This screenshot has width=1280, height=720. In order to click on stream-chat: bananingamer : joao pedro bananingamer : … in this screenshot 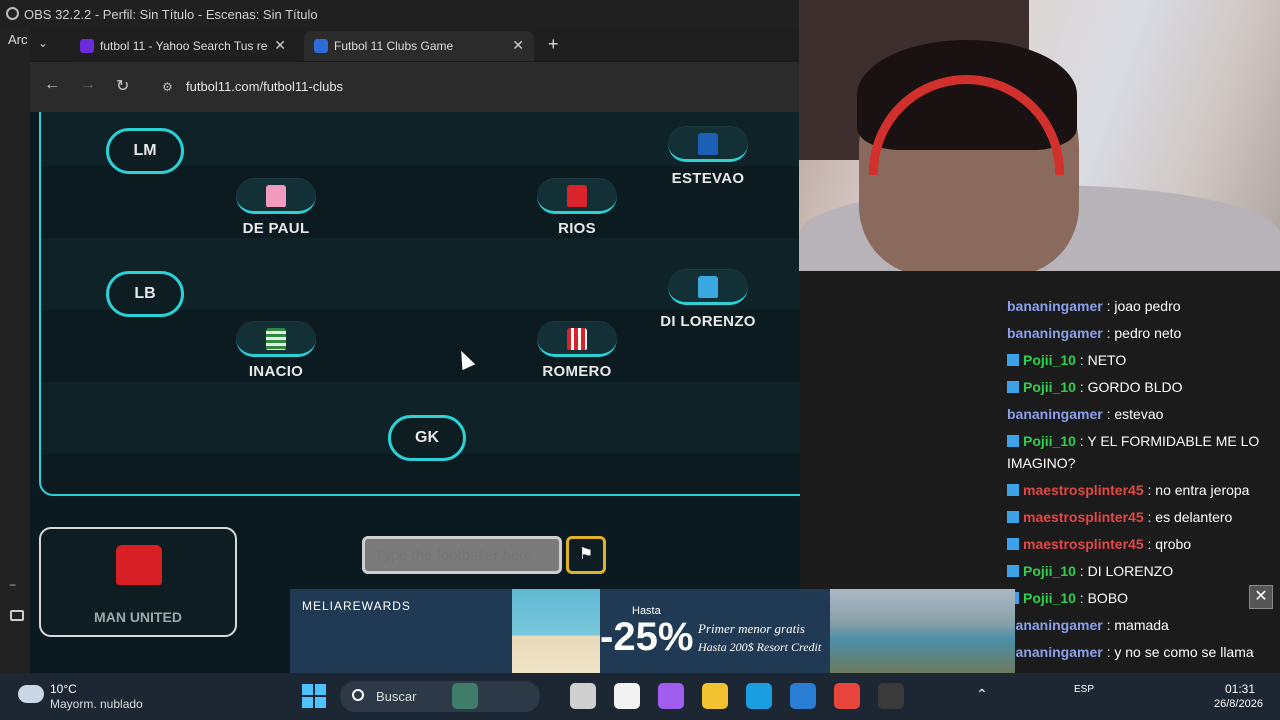, I will do `click(1140, 472)`.